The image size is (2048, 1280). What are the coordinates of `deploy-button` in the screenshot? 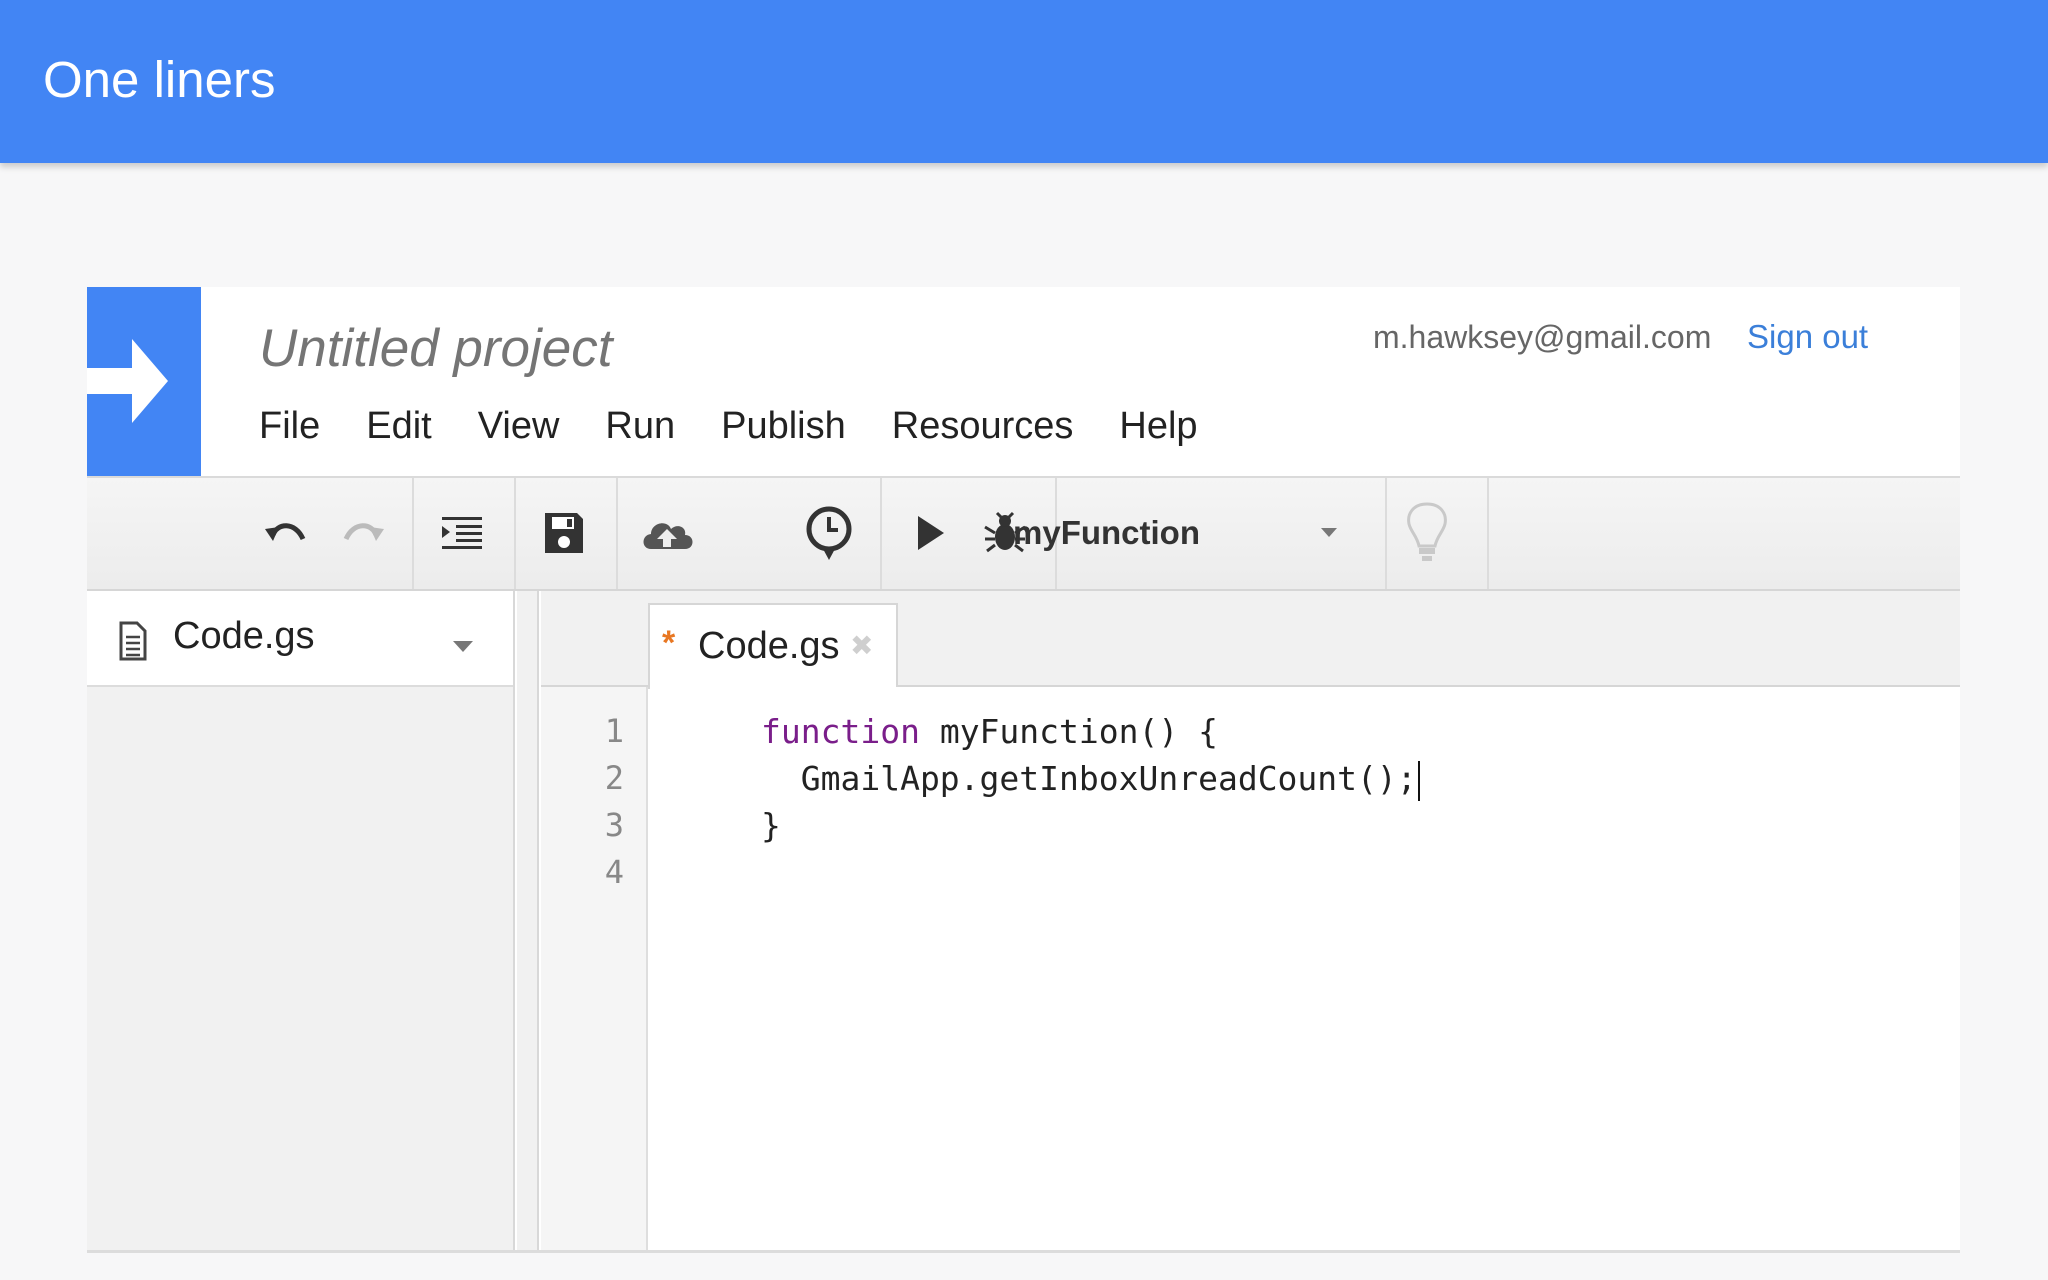 It's located at (667, 533).